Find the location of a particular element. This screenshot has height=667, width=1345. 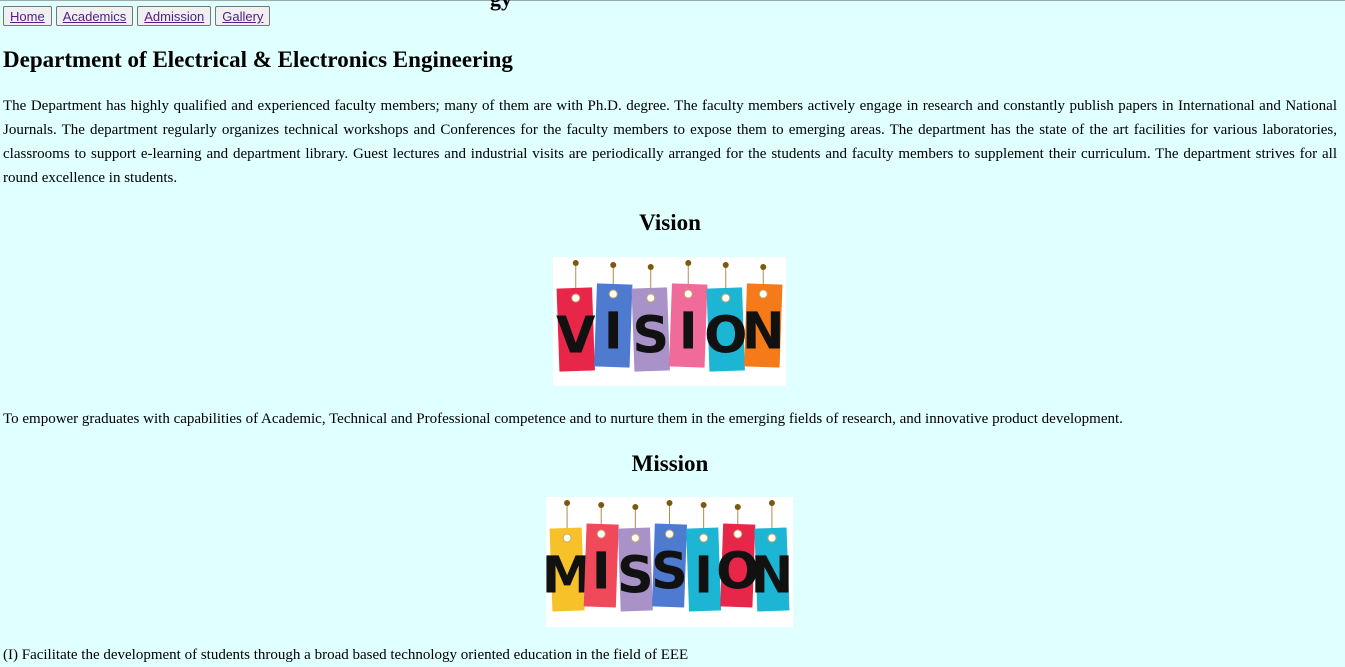

vision-tag-letter: S is located at coordinates (650, 336).